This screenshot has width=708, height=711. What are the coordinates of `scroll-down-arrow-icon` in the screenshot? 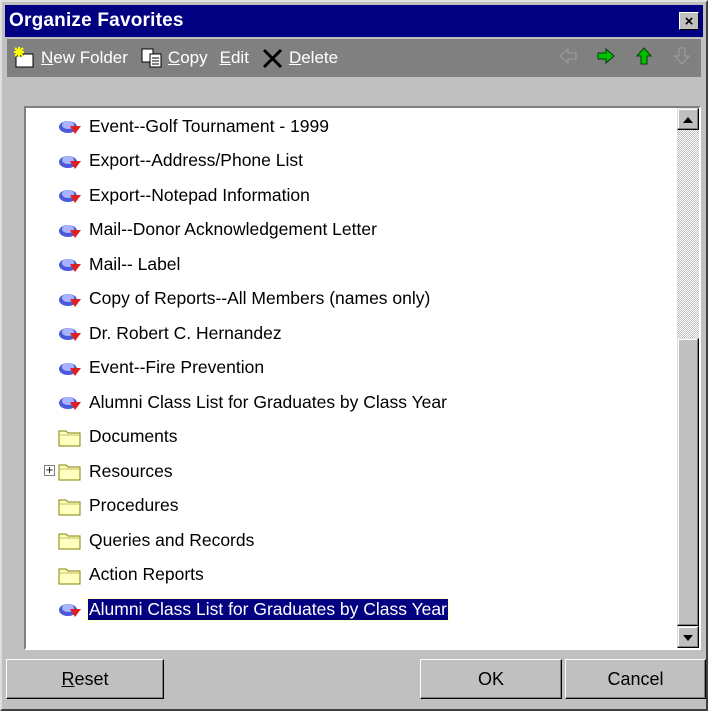 It's located at (688, 637).